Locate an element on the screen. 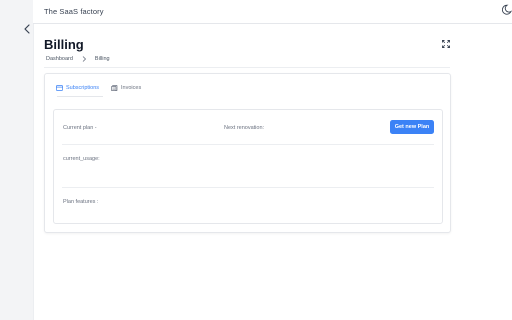 The image size is (512, 320). tab-invoices: Invoices is located at coordinates (126, 88).